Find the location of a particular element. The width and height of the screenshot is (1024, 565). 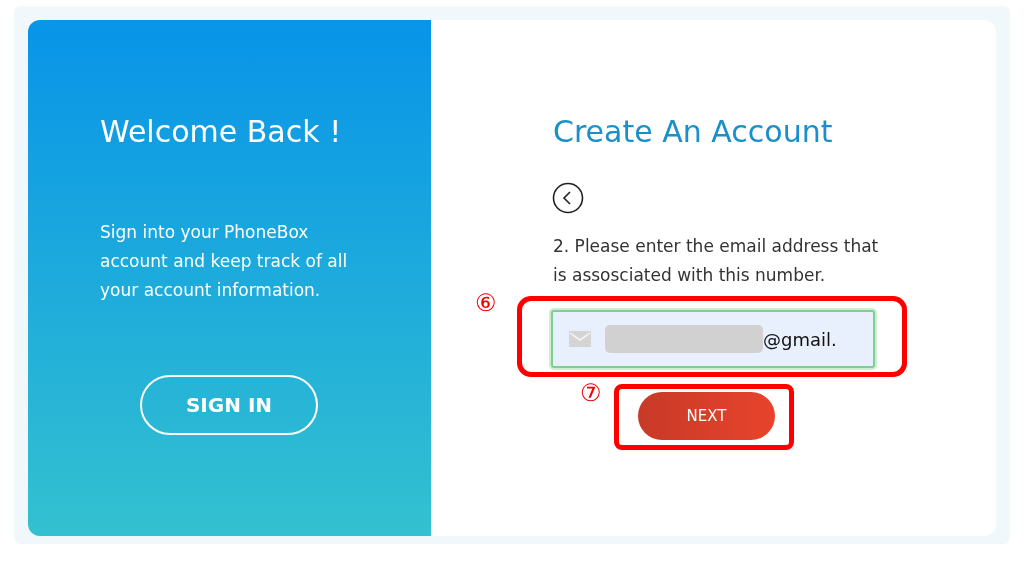

email-field: @gmail. is located at coordinates (713, 339).